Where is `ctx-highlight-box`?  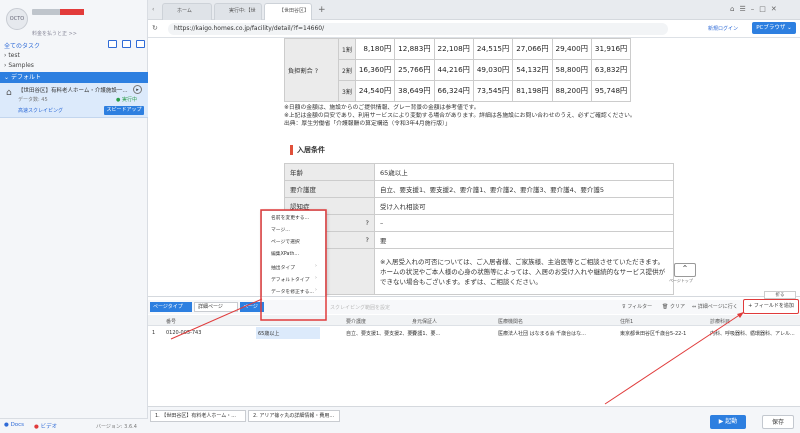 ctx-highlight-box is located at coordinates (293, 265).